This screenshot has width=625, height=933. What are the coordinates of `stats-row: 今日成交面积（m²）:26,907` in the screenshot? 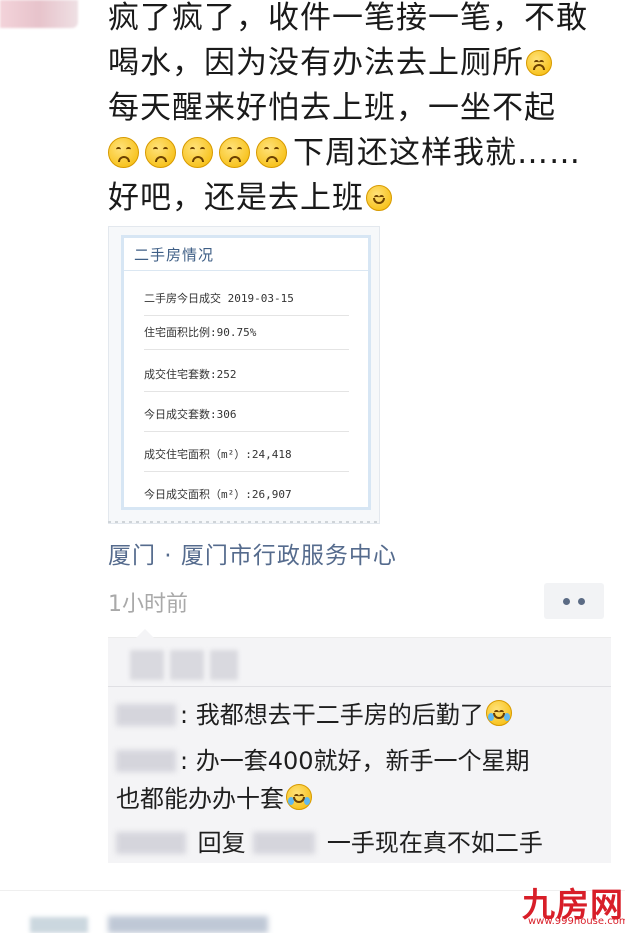 It's located at (218, 494).